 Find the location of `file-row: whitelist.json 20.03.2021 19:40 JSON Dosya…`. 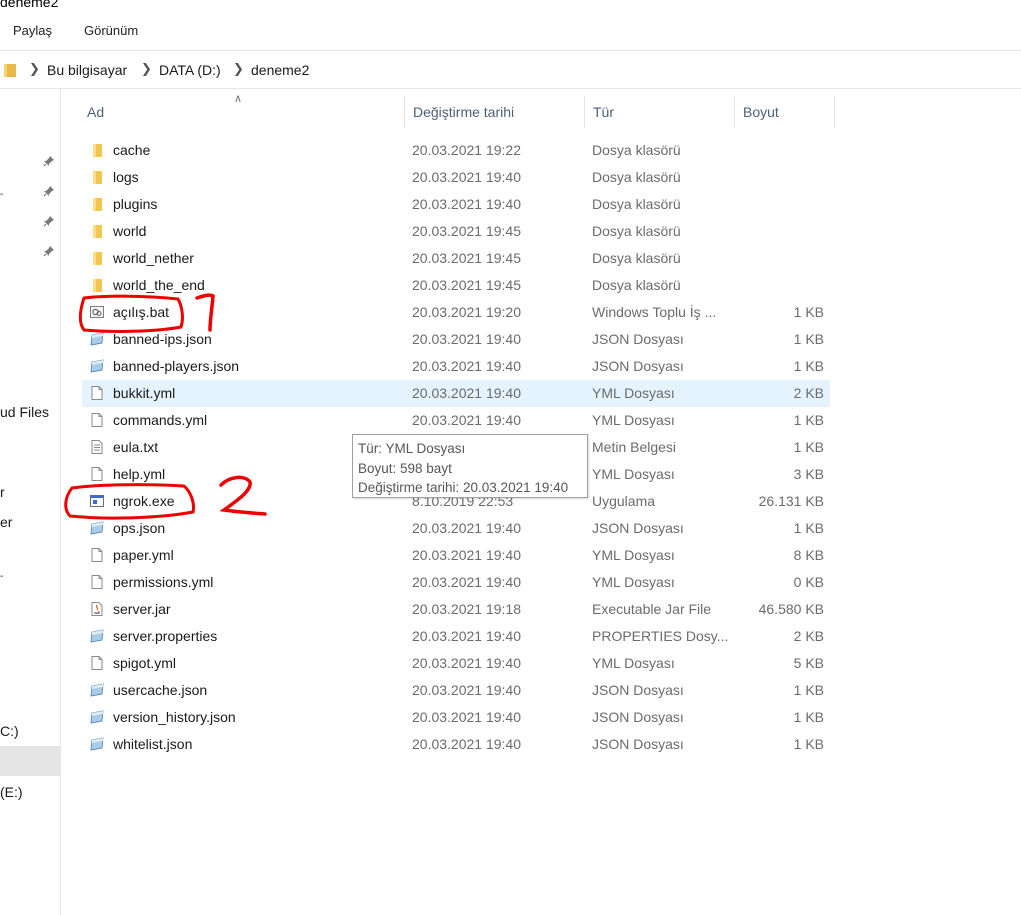

file-row: whitelist.json 20.03.2021 19:40 JSON Dosya… is located at coordinates (456, 744).